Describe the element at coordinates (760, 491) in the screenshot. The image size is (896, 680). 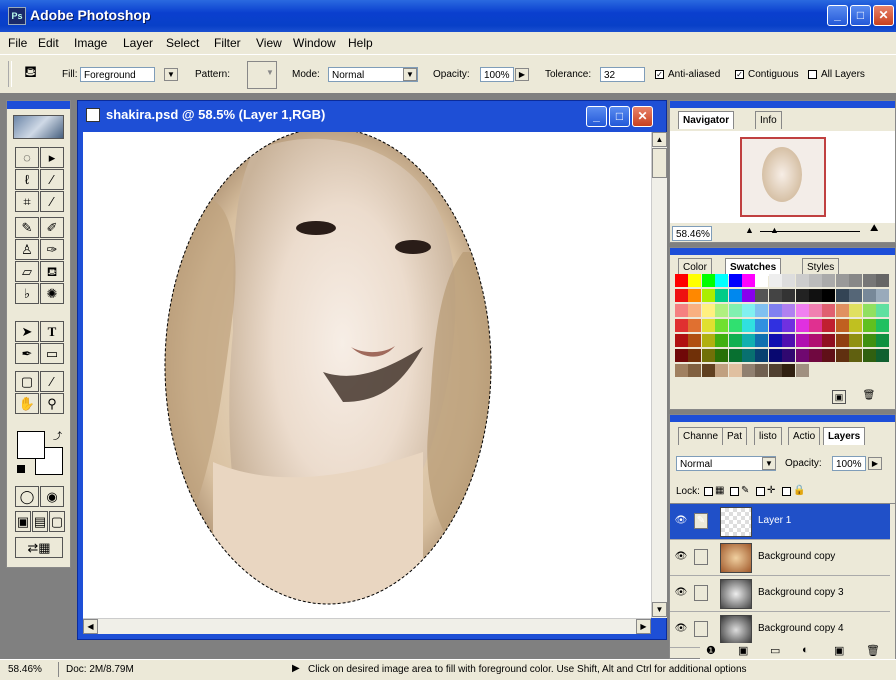
I see `lock-position-checkbox` at that location.